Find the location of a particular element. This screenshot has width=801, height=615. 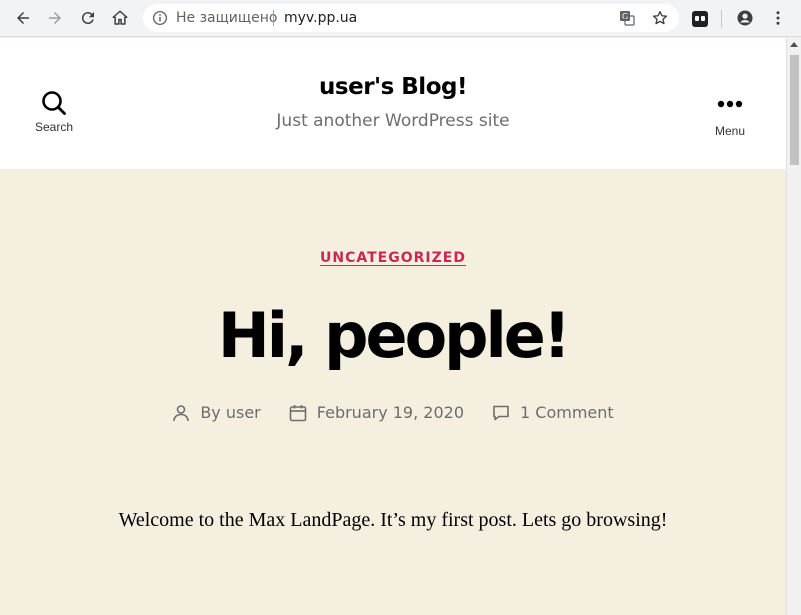

author-text: By user is located at coordinates (230, 412).